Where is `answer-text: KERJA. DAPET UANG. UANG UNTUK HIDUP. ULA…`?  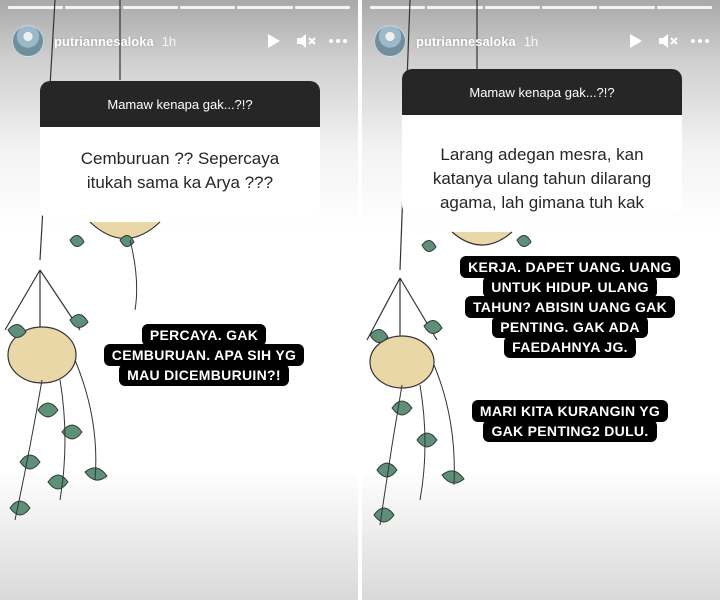
answer-text: KERJA. DAPET UANG. UANG UNTUK HIDUP. ULA… is located at coordinates (570, 307).